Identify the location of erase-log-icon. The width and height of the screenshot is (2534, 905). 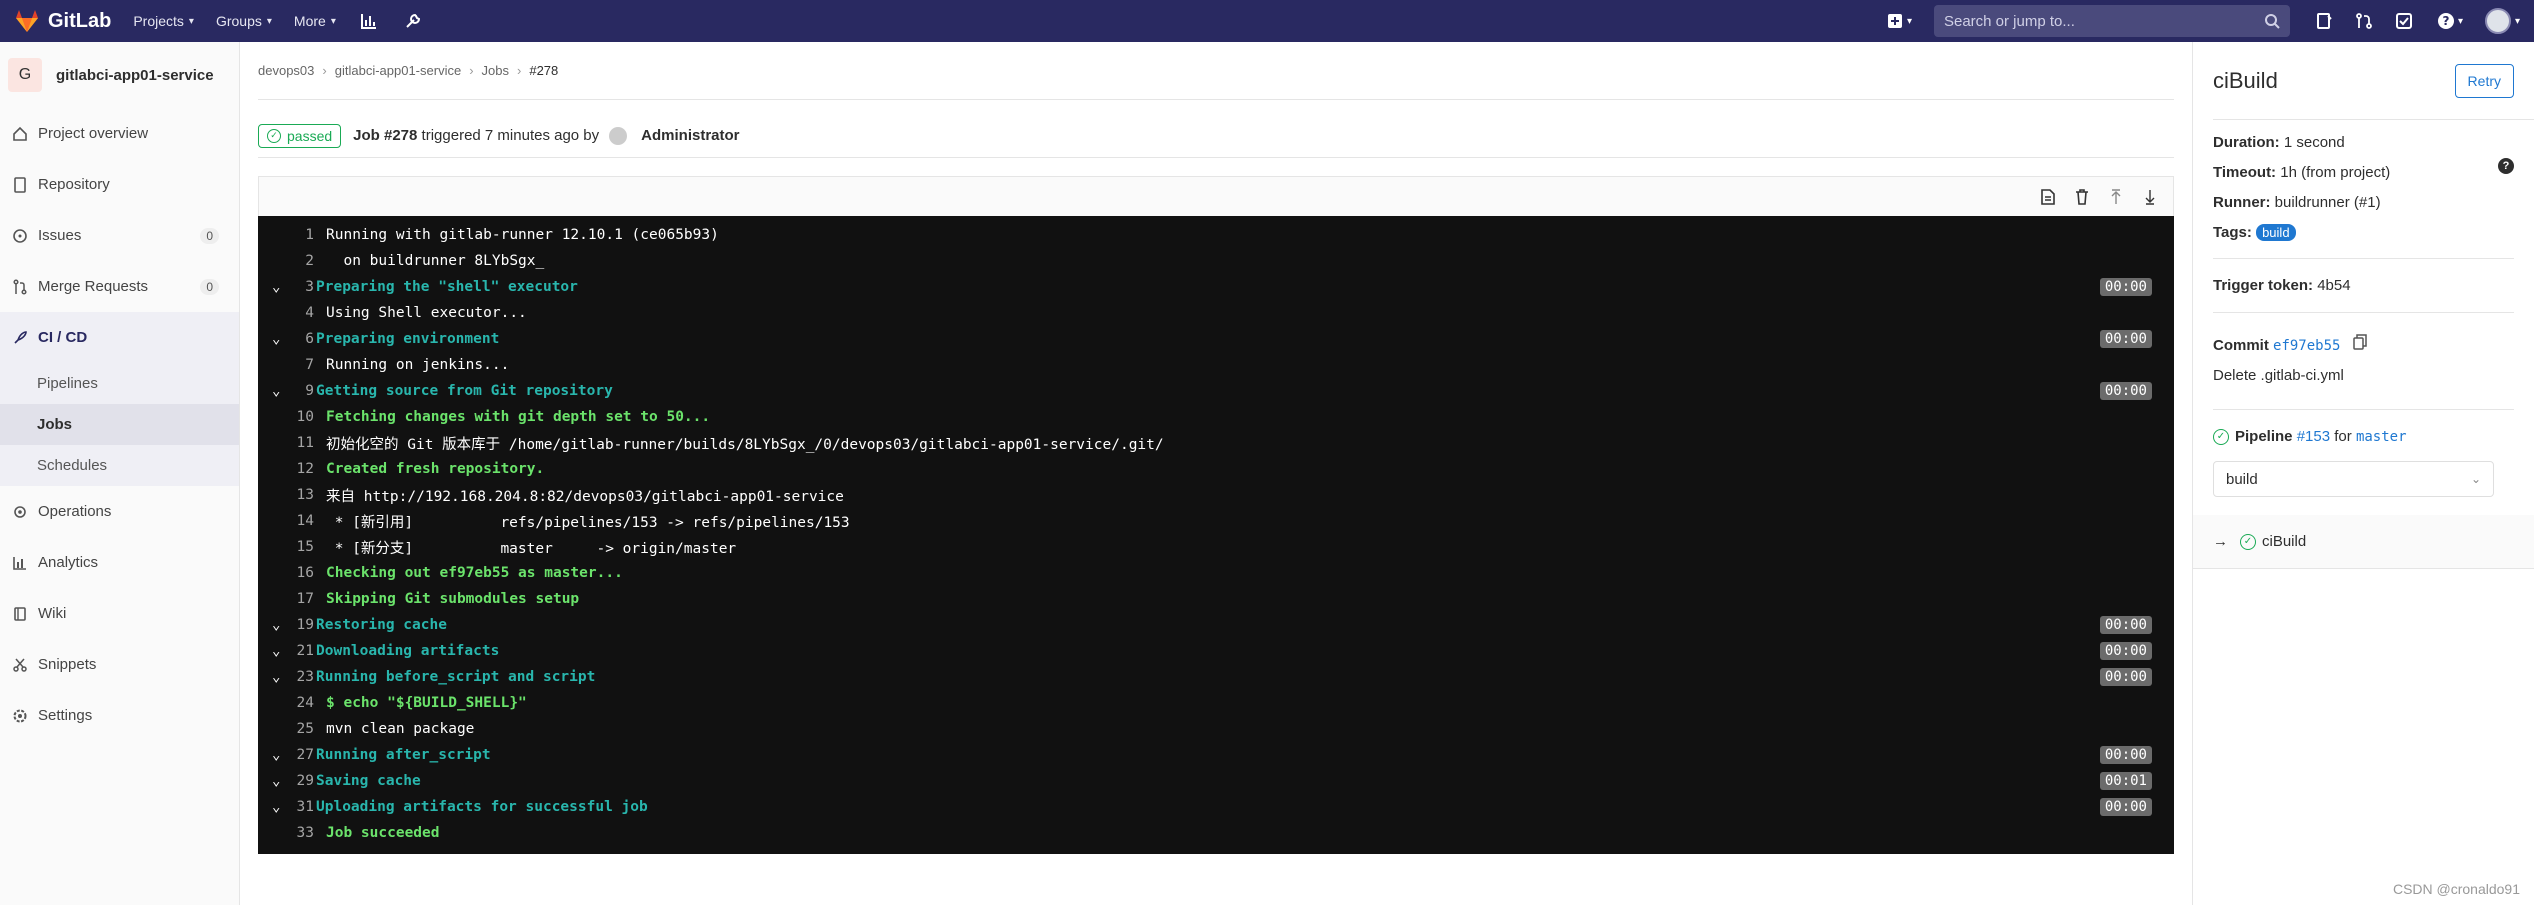
(2082, 197).